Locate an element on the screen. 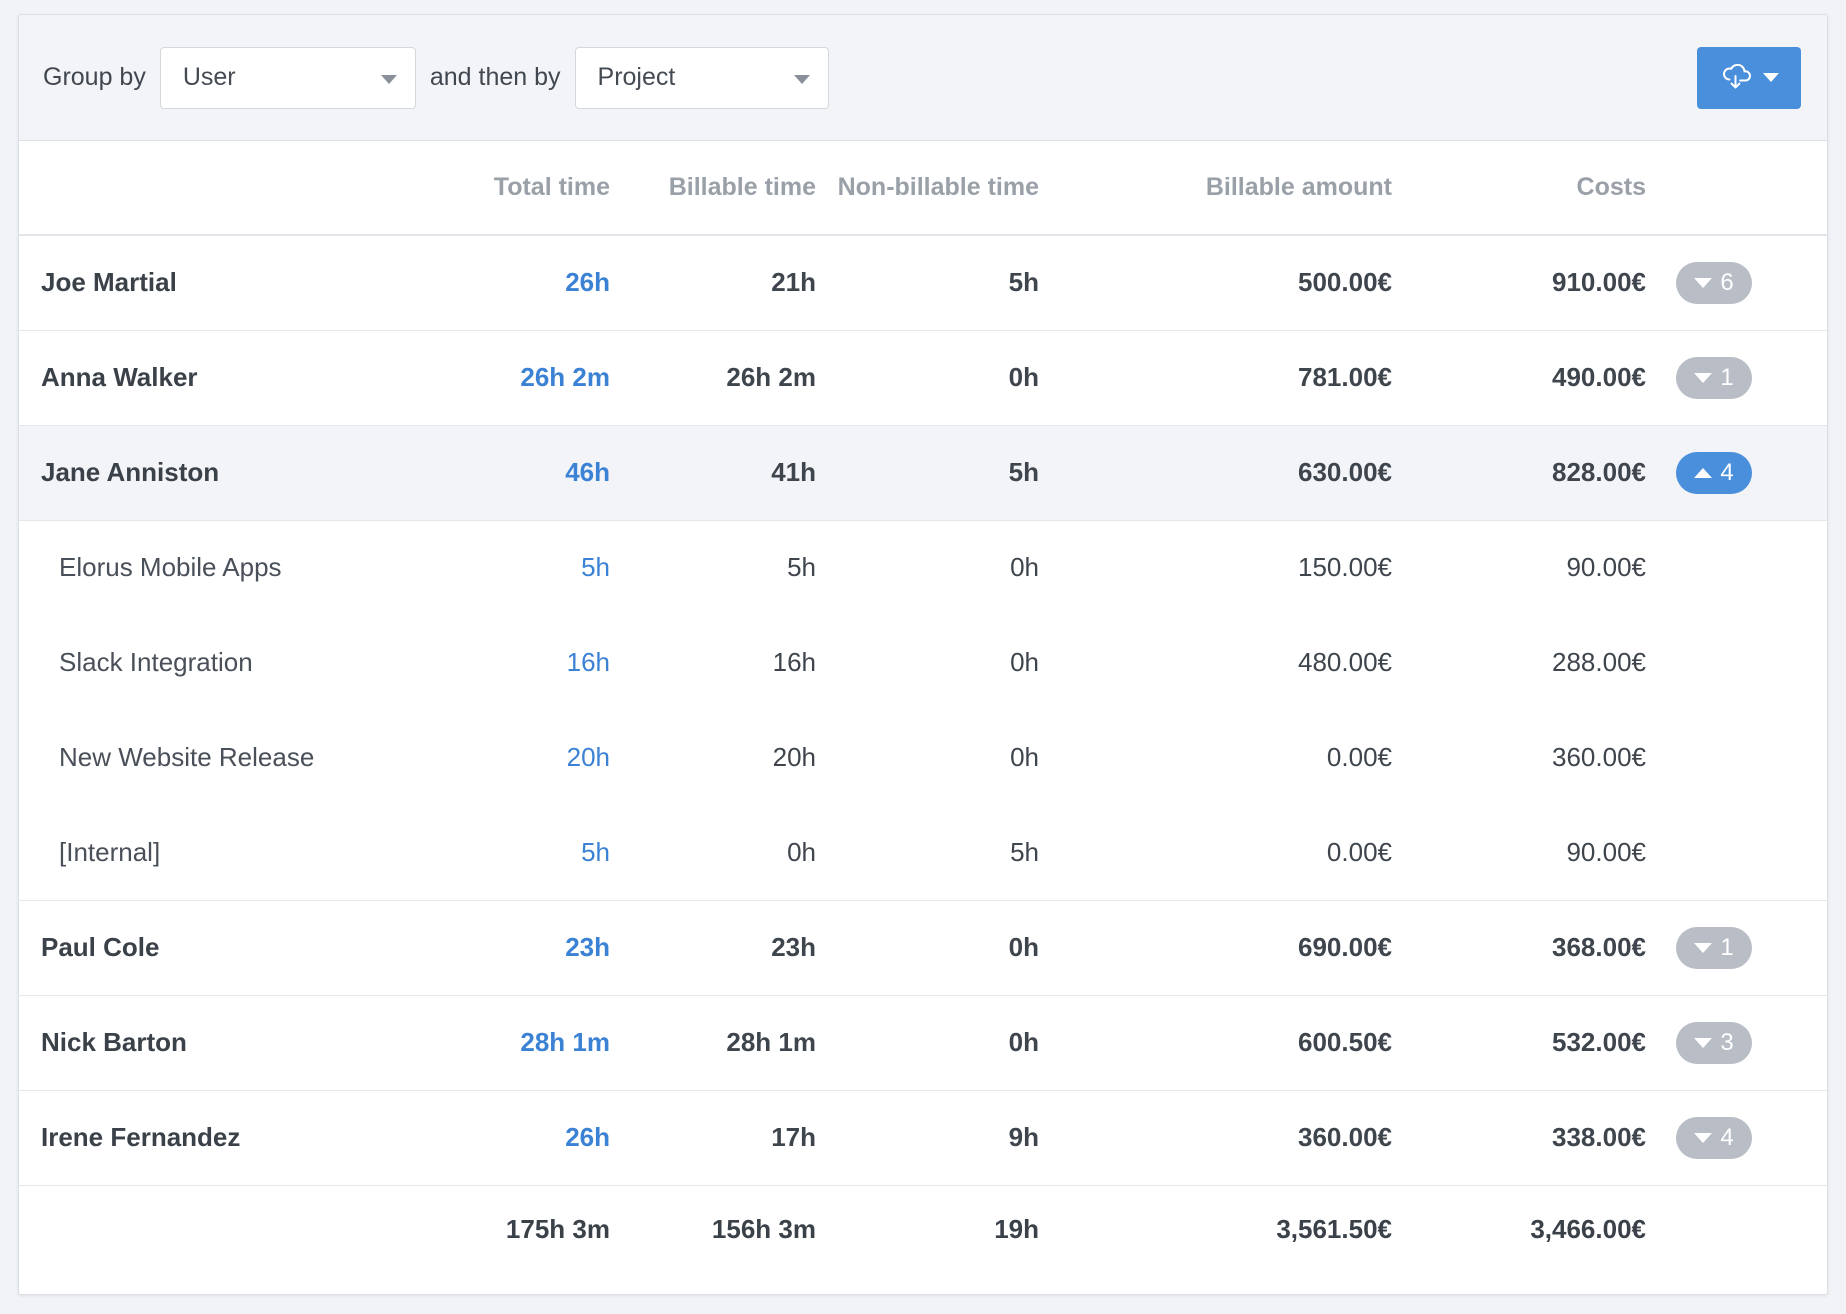  child-count: 3 is located at coordinates (1727, 1042).